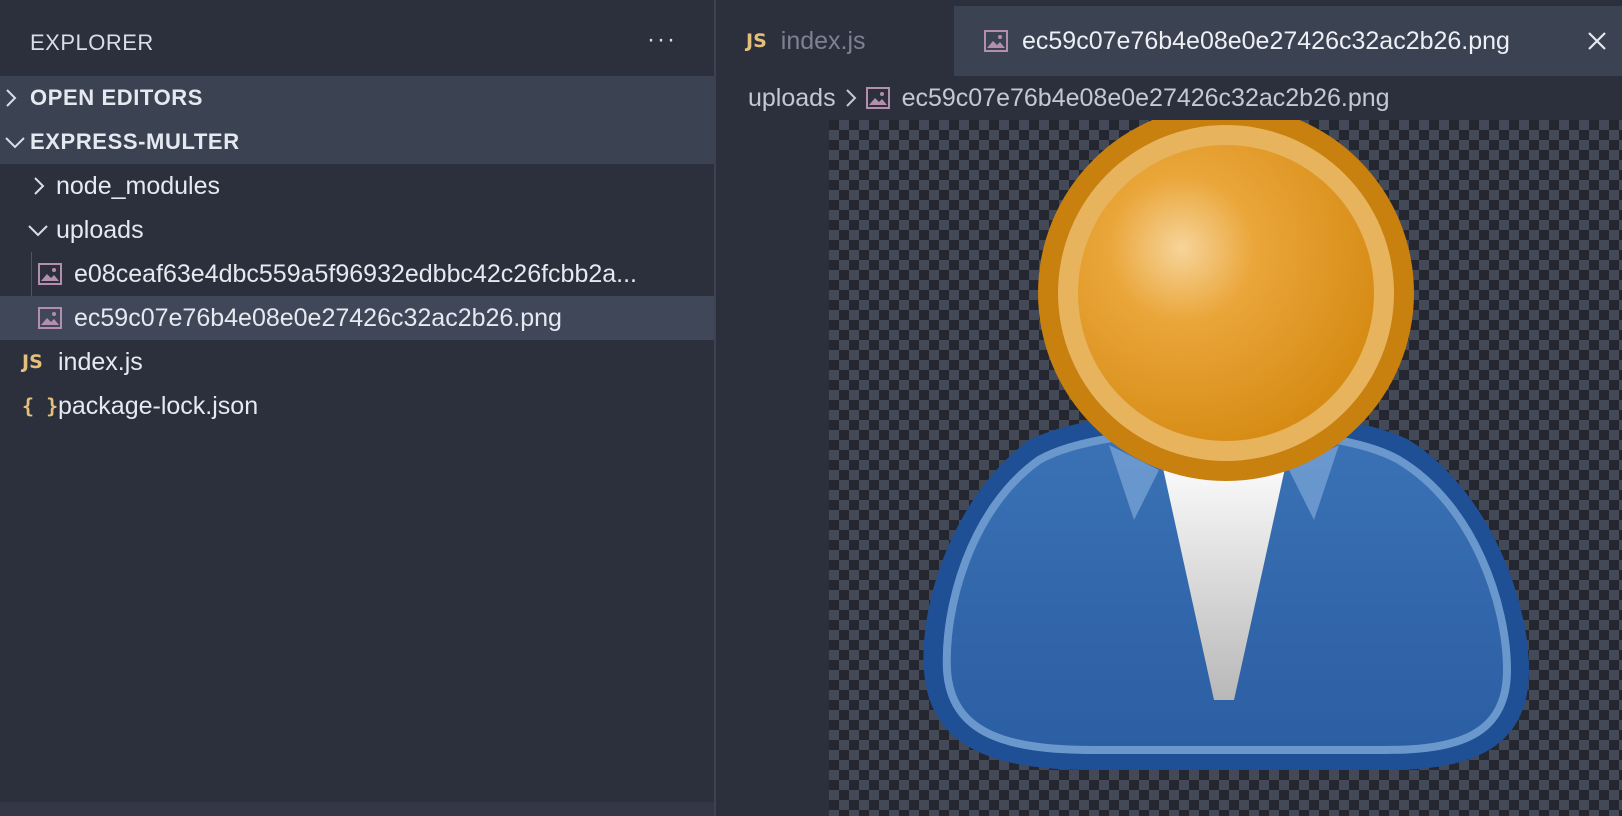 The image size is (1622, 816). What do you see at coordinates (823, 40) in the screenshot?
I see `tab-label: index.js` at bounding box center [823, 40].